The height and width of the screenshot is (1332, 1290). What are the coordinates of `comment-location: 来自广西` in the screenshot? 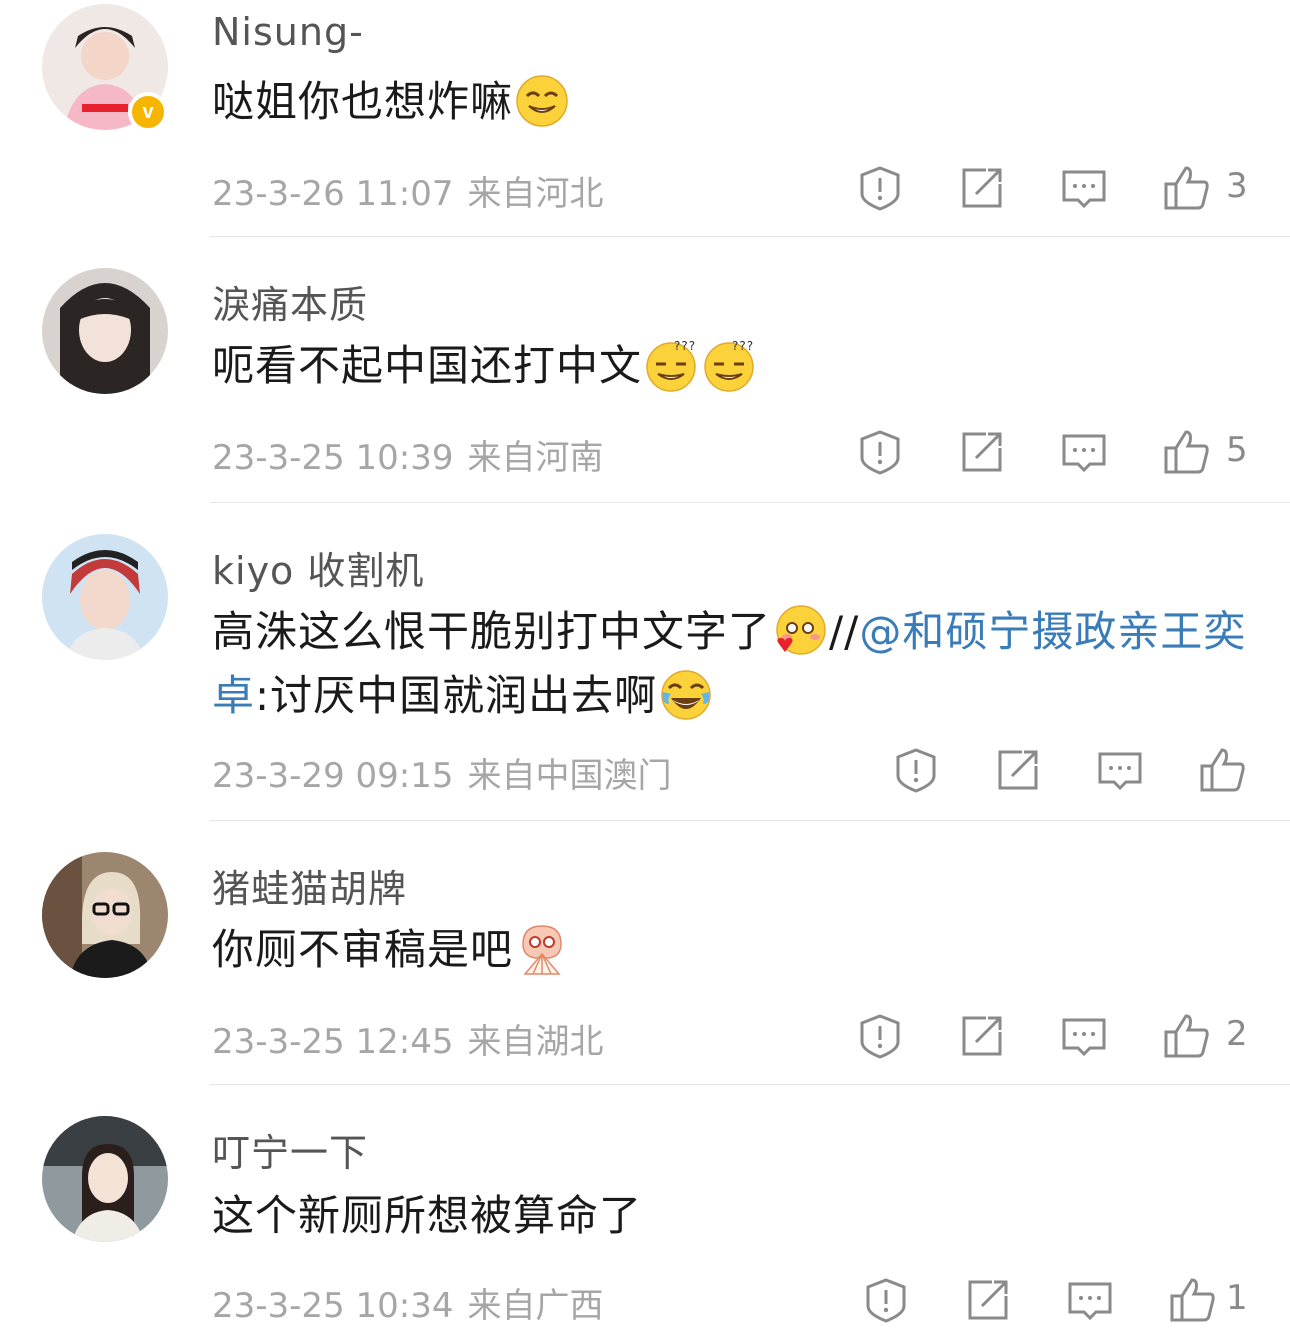 It's located at (535, 1306).